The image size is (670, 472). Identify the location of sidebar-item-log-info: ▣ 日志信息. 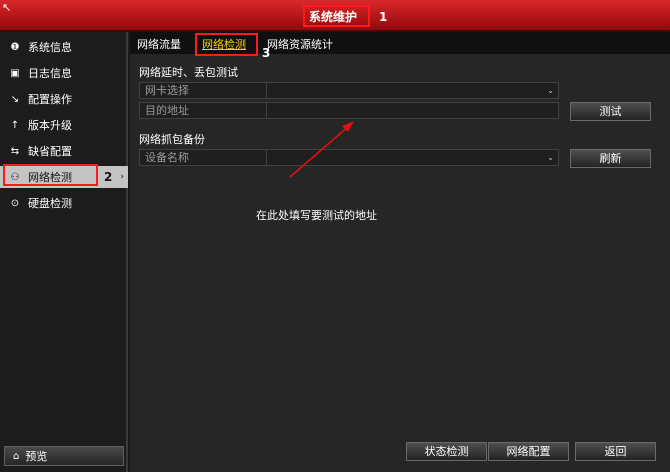
(64, 73).